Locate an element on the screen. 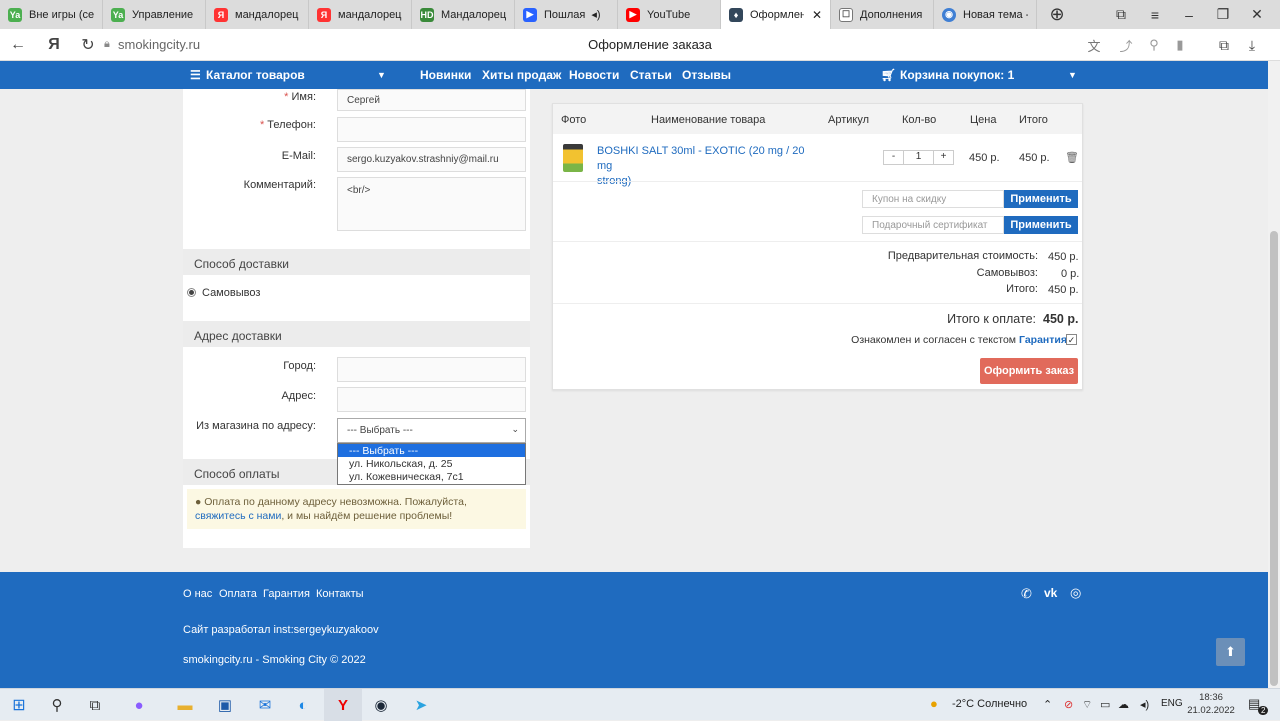  name-field: Сергей is located at coordinates (431, 100).